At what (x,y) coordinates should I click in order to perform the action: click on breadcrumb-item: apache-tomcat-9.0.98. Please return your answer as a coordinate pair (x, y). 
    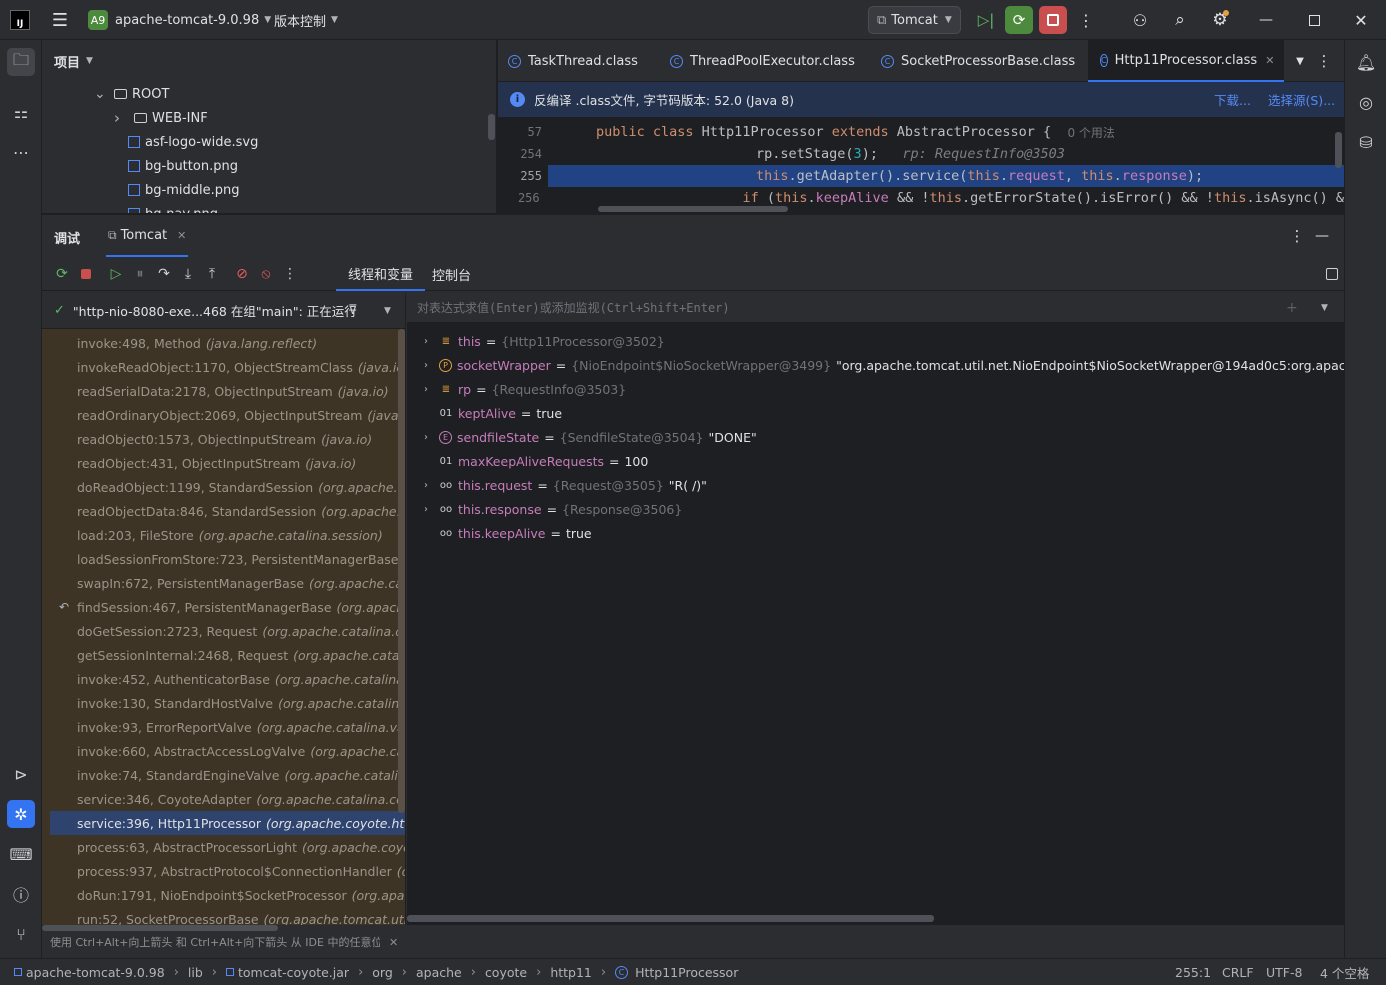
    Looking at the image, I should click on (95, 972).